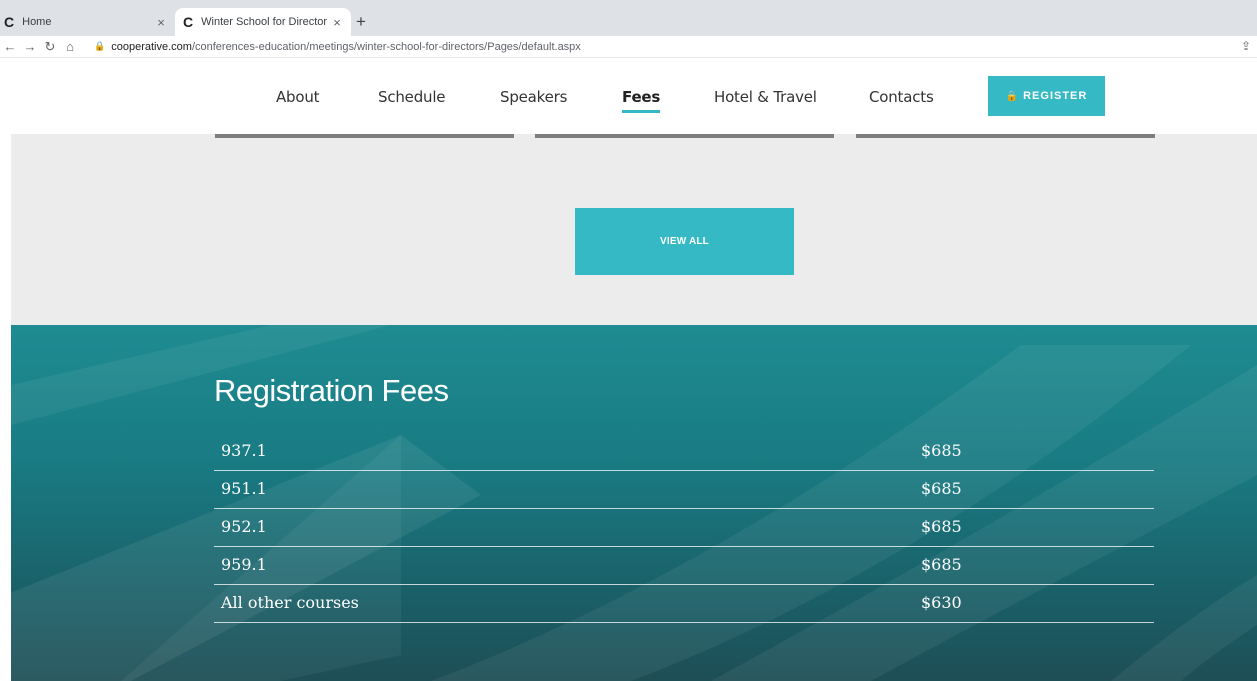 The height and width of the screenshot is (681, 1257). What do you see at coordinates (1246, 46) in the screenshot?
I see `share-icon: ⇪` at bounding box center [1246, 46].